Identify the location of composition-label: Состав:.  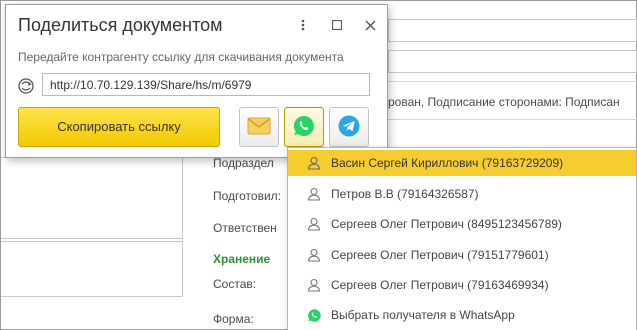
(235, 284).